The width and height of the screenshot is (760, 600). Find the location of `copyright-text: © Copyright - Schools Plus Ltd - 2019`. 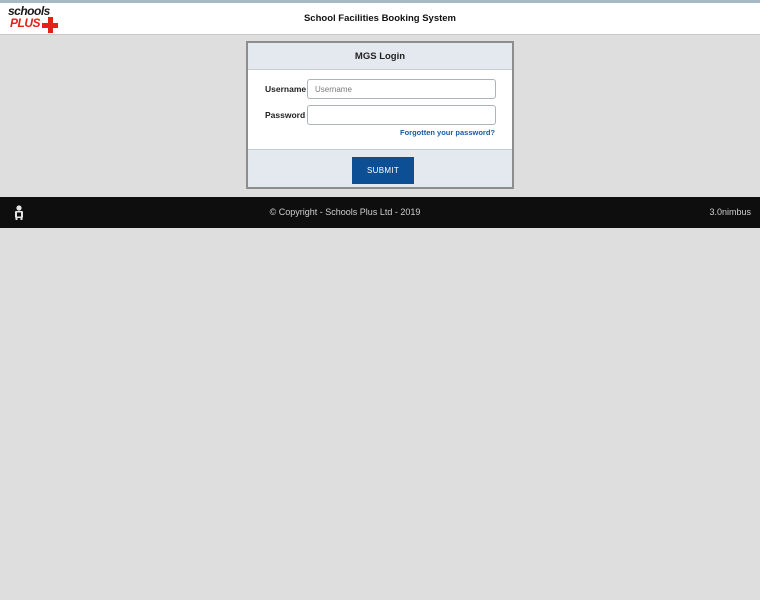

copyright-text: © Copyright - Schools Plus Ltd - 2019 is located at coordinates (345, 212).